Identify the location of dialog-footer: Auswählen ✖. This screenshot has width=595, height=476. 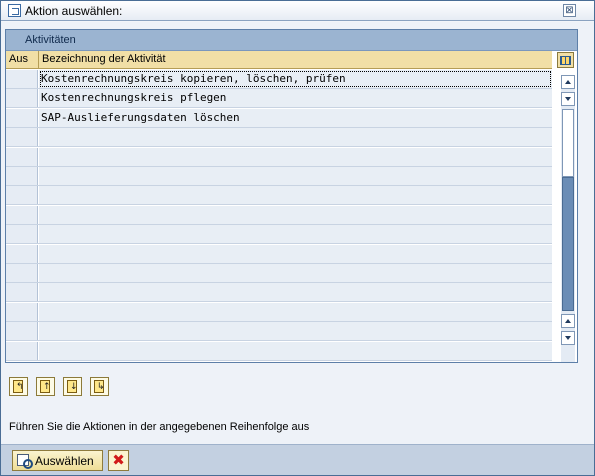
(297, 459).